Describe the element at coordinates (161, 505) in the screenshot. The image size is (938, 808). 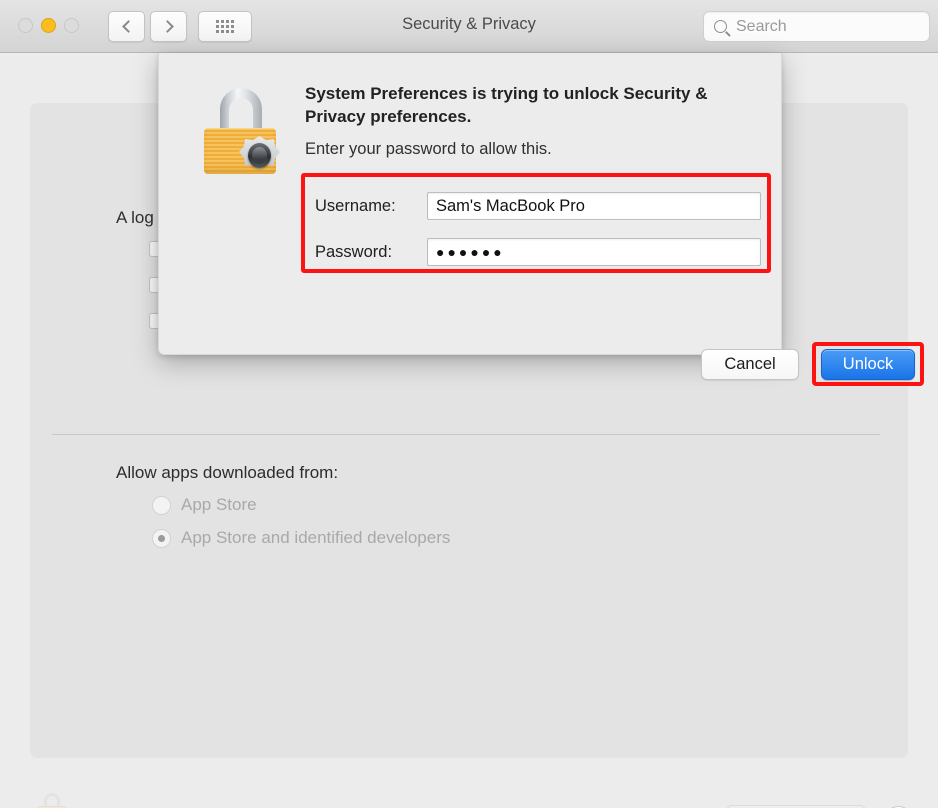
I see `radio-button-app-store` at that location.